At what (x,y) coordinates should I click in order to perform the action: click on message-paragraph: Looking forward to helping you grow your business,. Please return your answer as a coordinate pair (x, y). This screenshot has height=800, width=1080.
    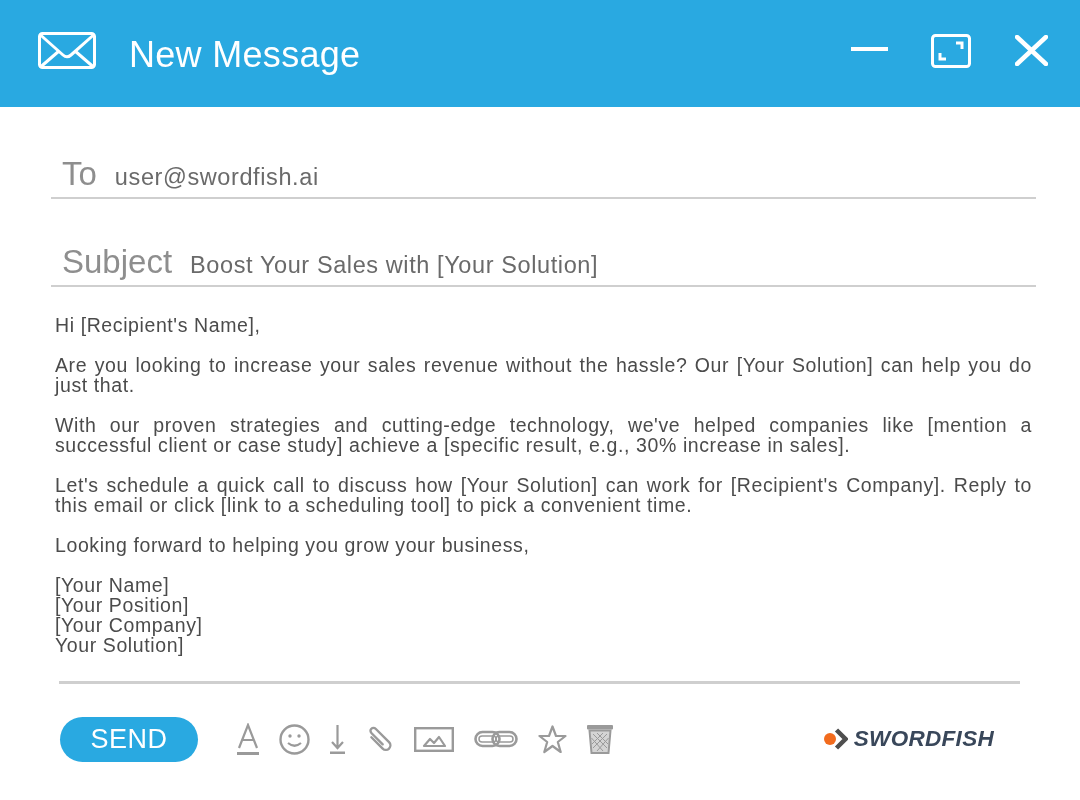
    Looking at the image, I should click on (293, 545).